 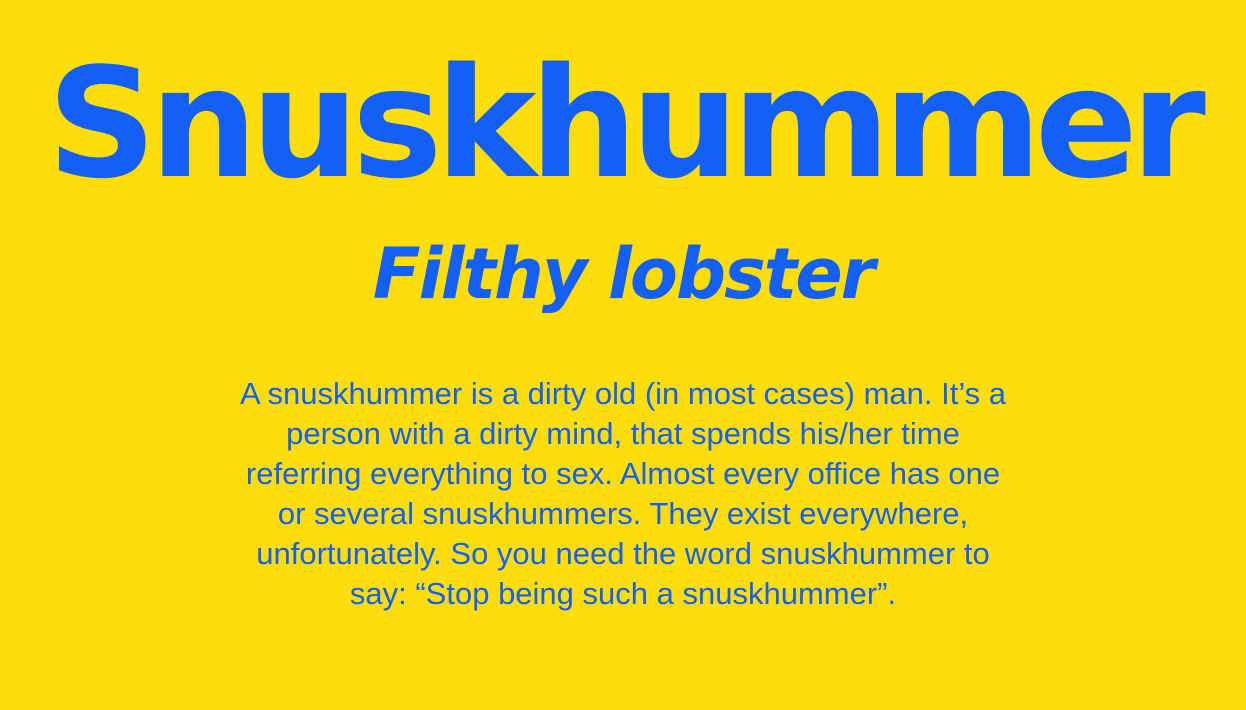 What do you see at coordinates (623, 593) in the screenshot?
I see `description-line: say: “Stop being such a snuskhummer”.` at bounding box center [623, 593].